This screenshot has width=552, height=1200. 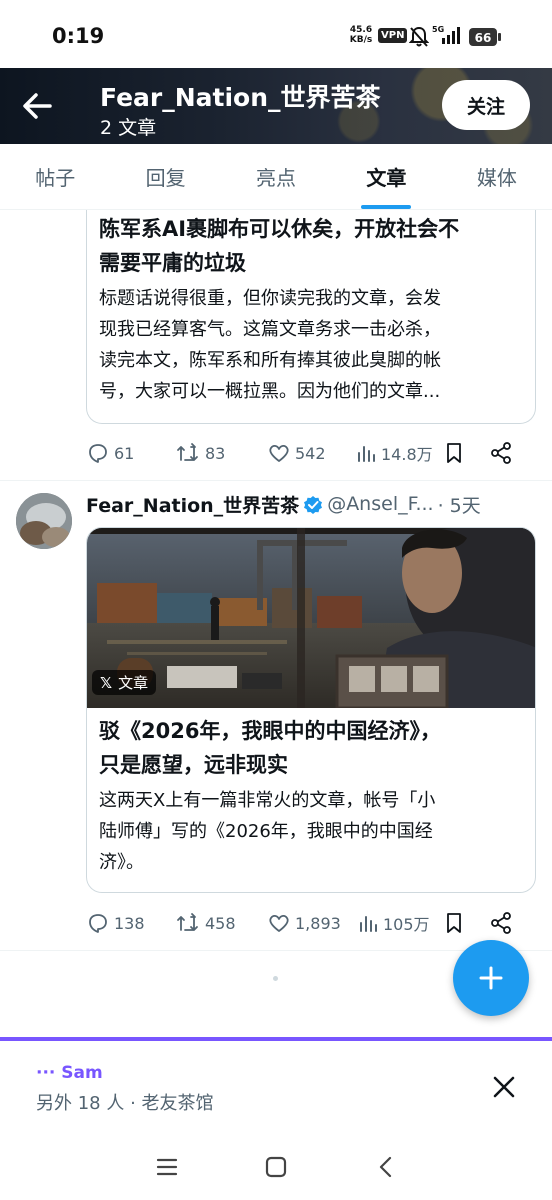 I want to click on battery-level: 66, so click(x=483, y=38).